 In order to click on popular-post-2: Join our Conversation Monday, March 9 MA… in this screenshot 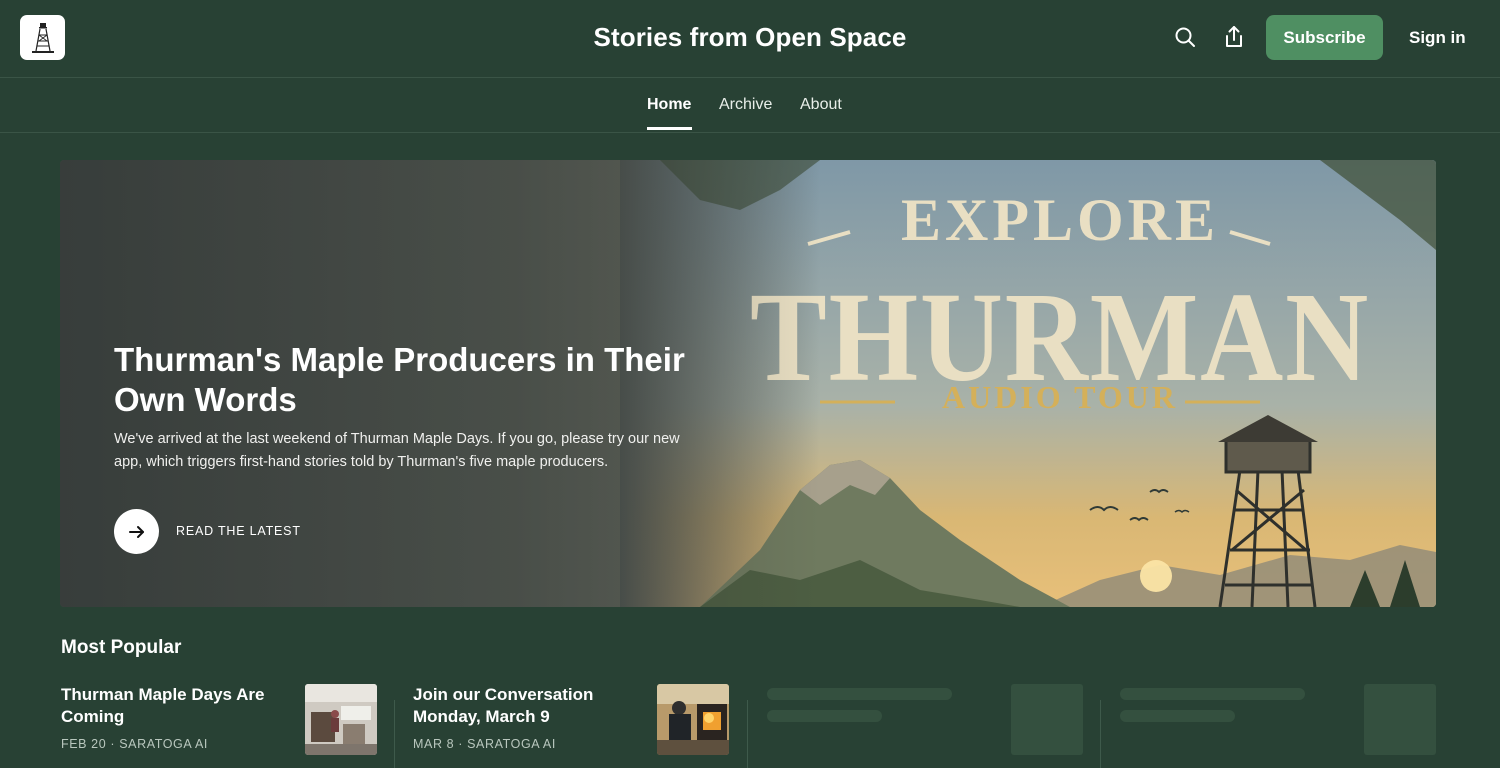, I will do `click(578, 726)`.